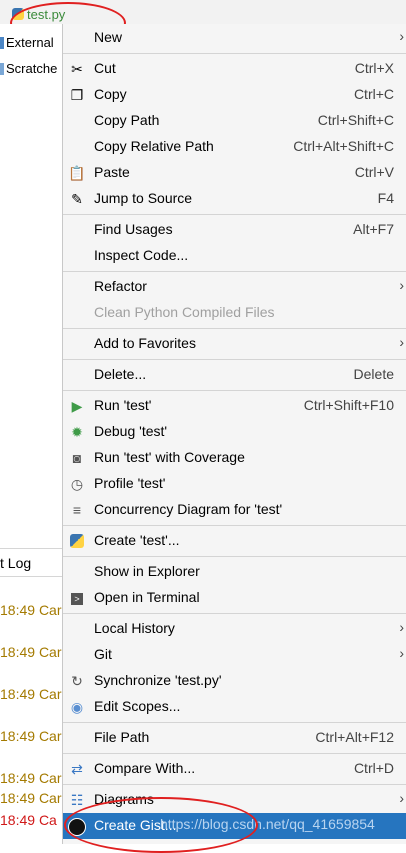 This screenshot has width=406, height=853. What do you see at coordinates (2, 43) in the screenshot?
I see `library-icon` at bounding box center [2, 43].